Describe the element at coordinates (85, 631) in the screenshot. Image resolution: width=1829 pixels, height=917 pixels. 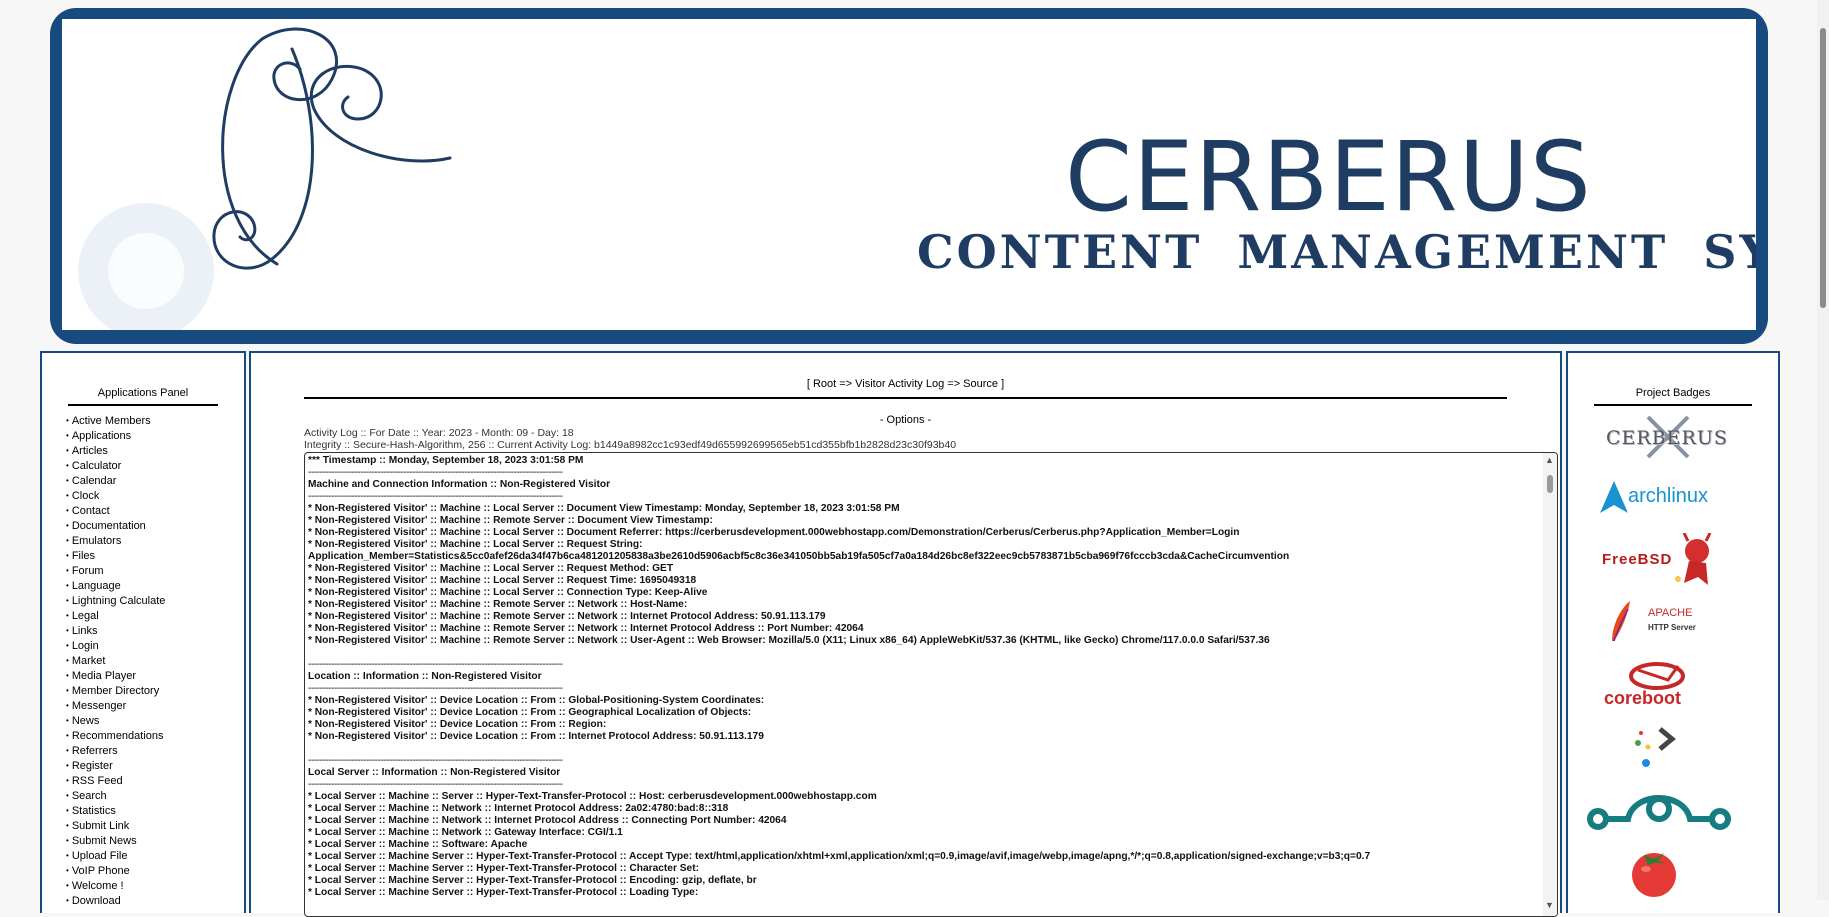
I see `sidebar-link: Links` at that location.